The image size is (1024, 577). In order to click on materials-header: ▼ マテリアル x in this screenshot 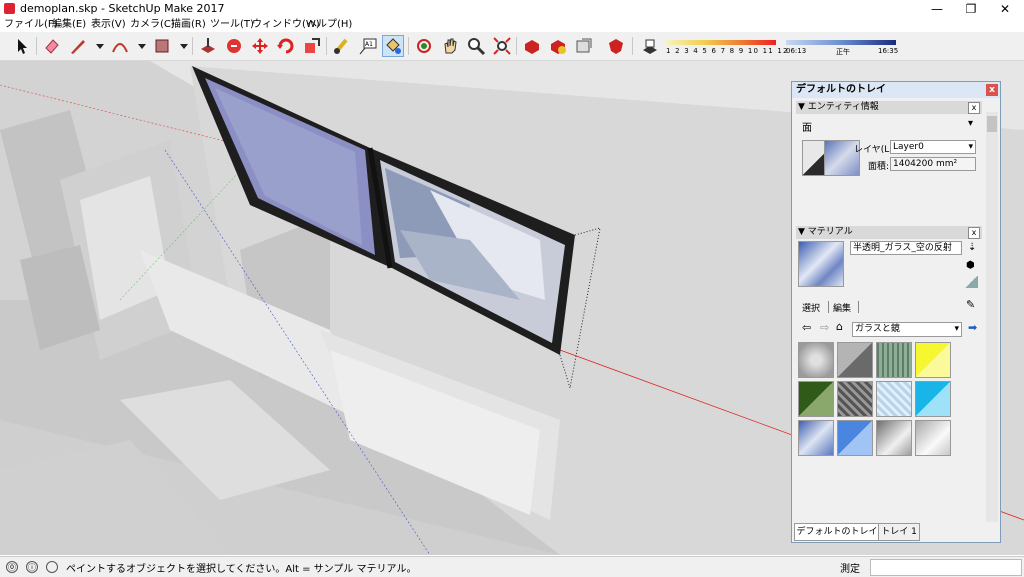, I will do `click(889, 232)`.